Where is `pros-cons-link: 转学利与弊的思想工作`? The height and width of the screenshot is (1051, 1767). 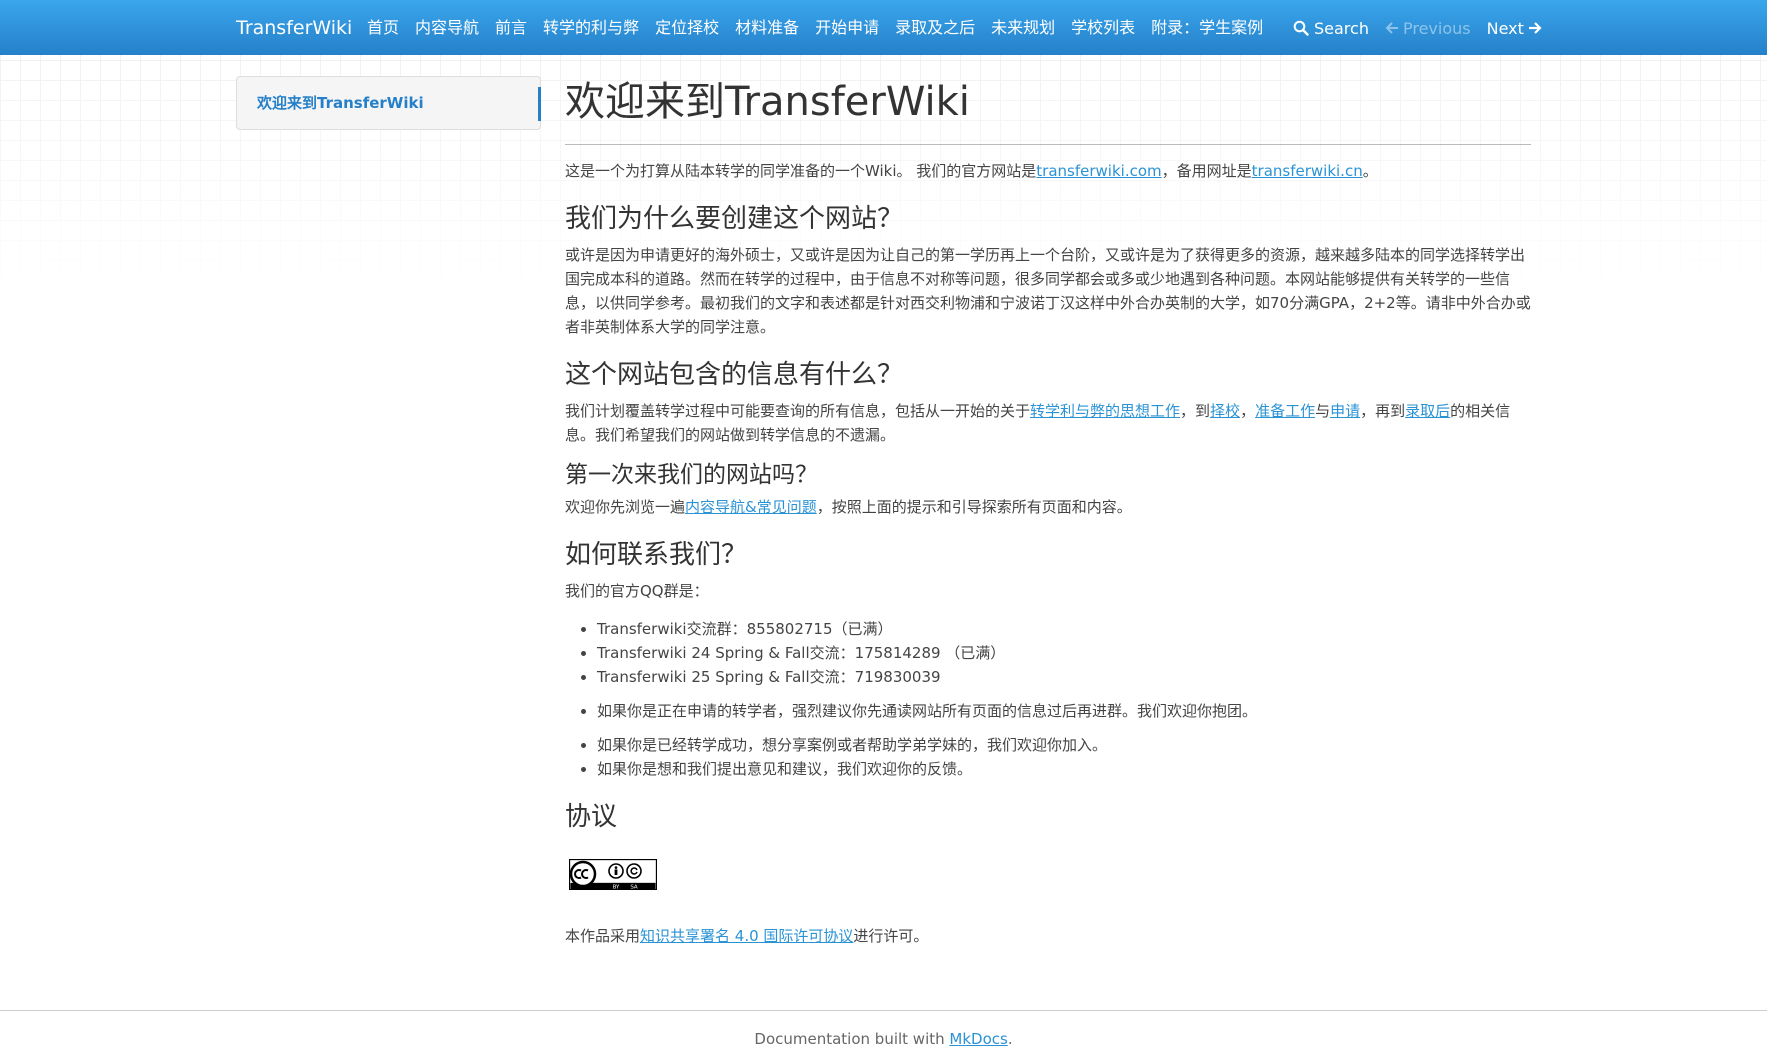
pros-cons-link: 转学利与弊的思想工作 is located at coordinates (1105, 411).